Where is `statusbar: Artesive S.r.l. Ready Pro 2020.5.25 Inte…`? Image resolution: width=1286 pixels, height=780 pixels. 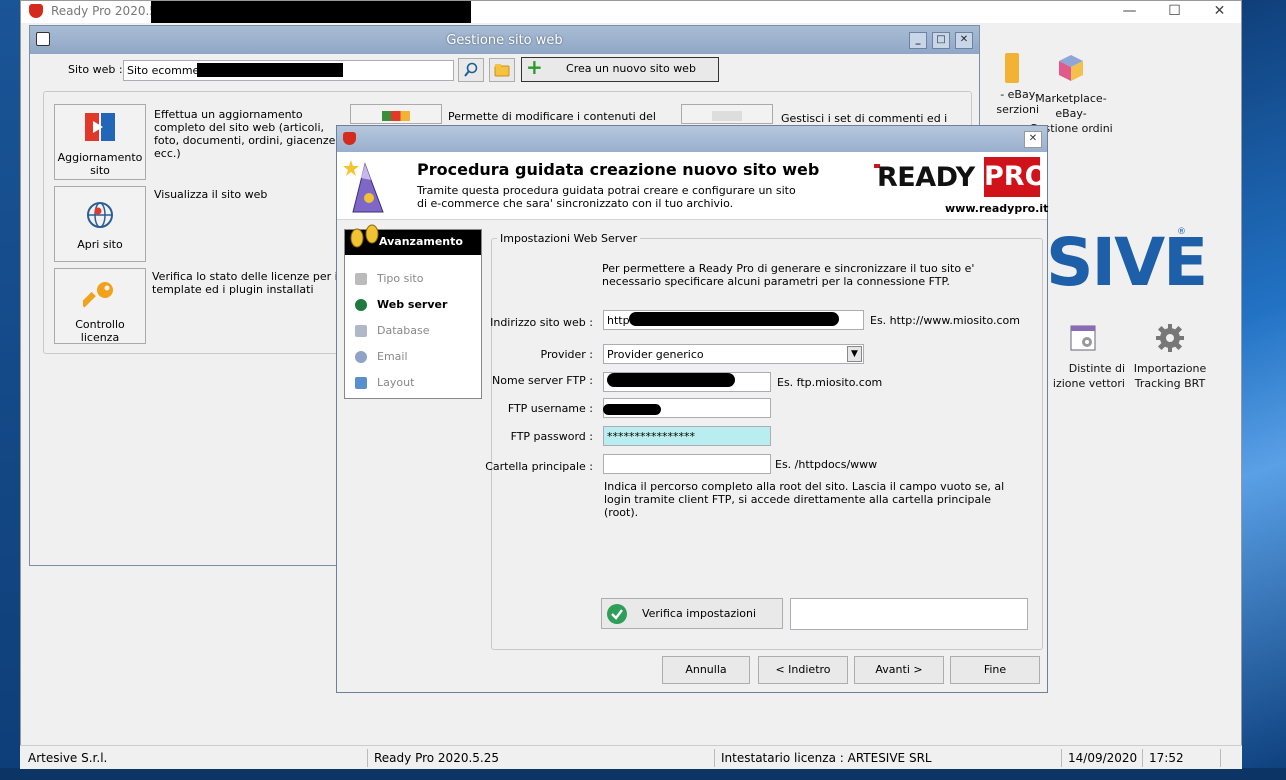 statusbar: Artesive S.r.l. Ready Pro 2020.5.25 Inte… is located at coordinates (631, 757).